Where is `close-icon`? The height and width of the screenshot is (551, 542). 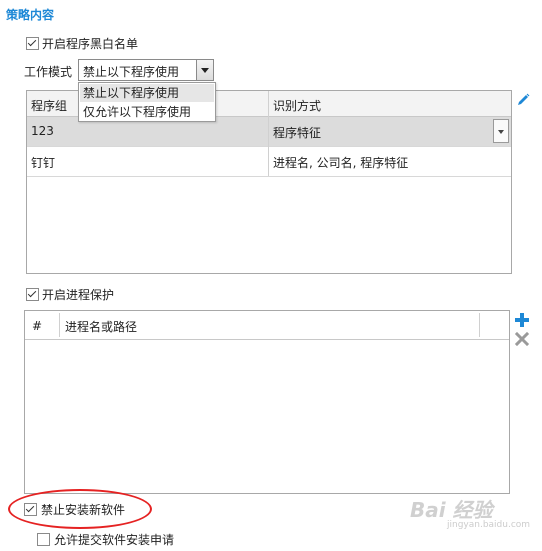
close-icon is located at coordinates (522, 339).